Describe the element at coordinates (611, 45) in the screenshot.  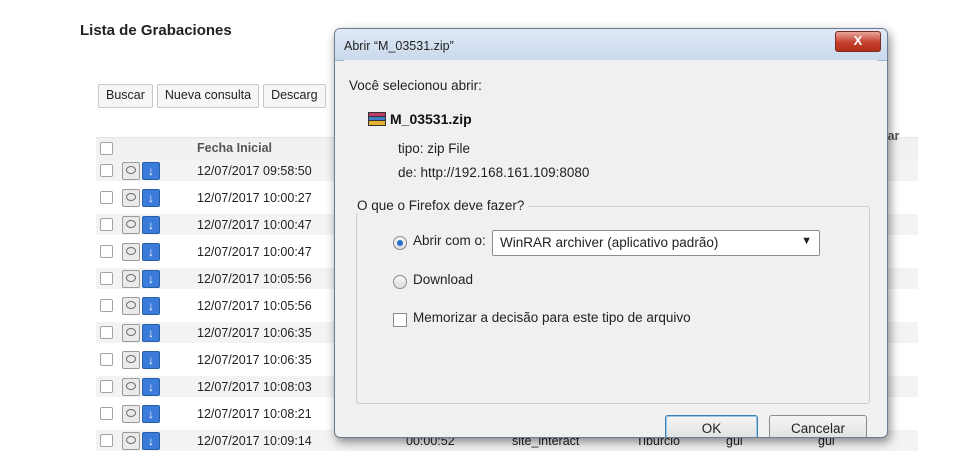
I see `dialog-titlebar: Abrir “M_03531.zip” X` at that location.